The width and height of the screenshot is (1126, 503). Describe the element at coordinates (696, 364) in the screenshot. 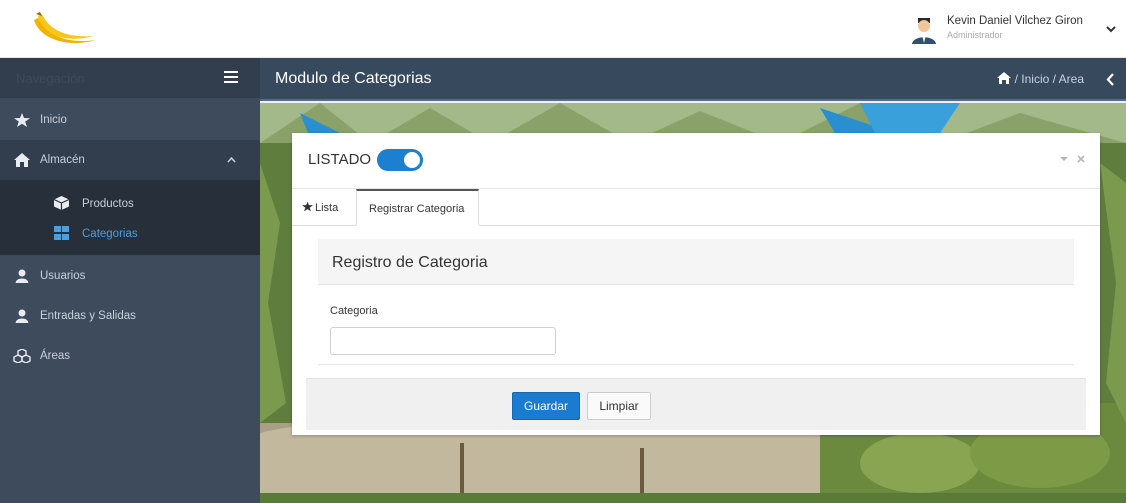

I see `form-divider` at that location.